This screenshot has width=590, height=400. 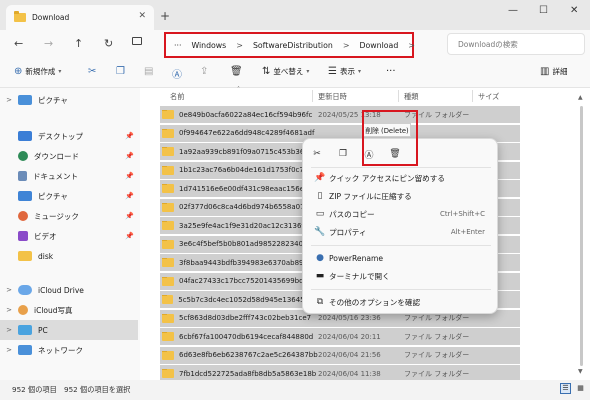 I want to click on sidebar-item-label: ダウンロード, so click(x=56, y=156).